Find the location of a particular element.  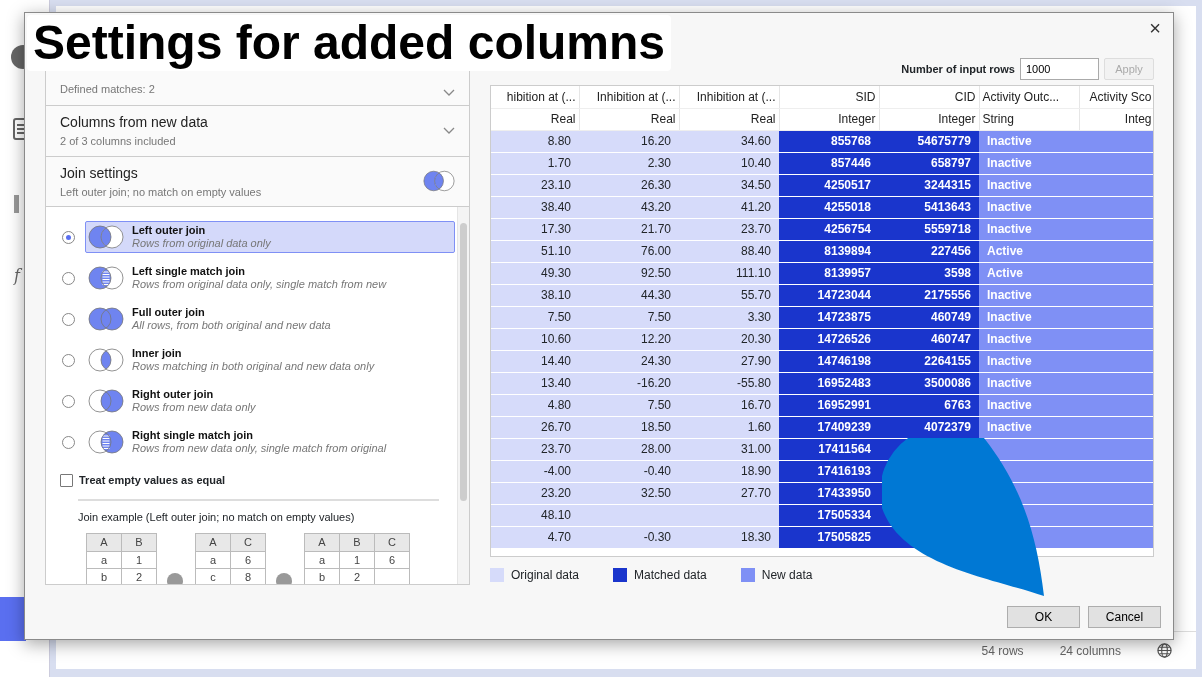

row-count: 54 rows is located at coordinates (1002, 651).